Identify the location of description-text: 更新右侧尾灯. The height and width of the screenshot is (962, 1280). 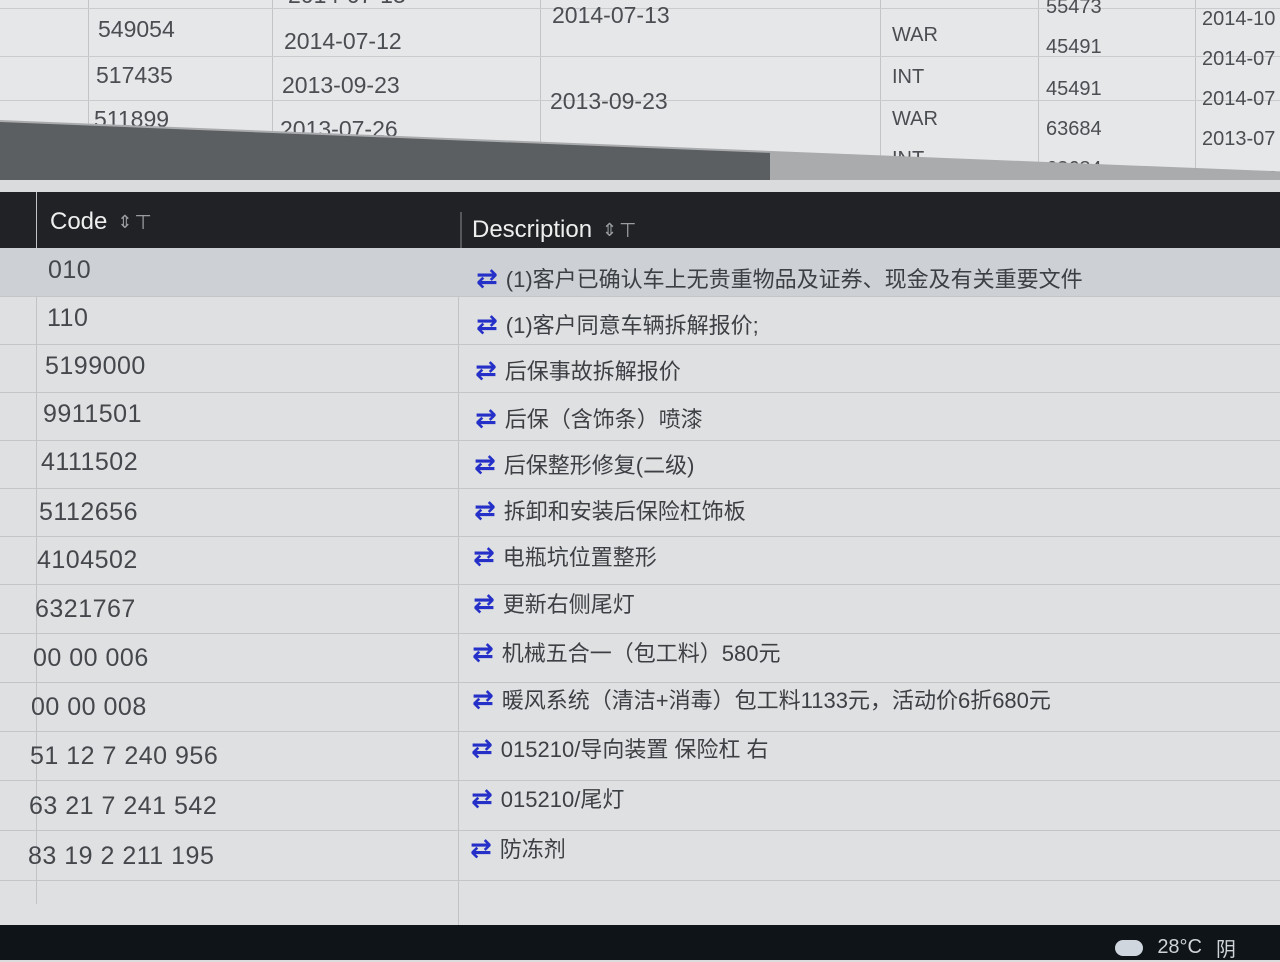
(568, 604).